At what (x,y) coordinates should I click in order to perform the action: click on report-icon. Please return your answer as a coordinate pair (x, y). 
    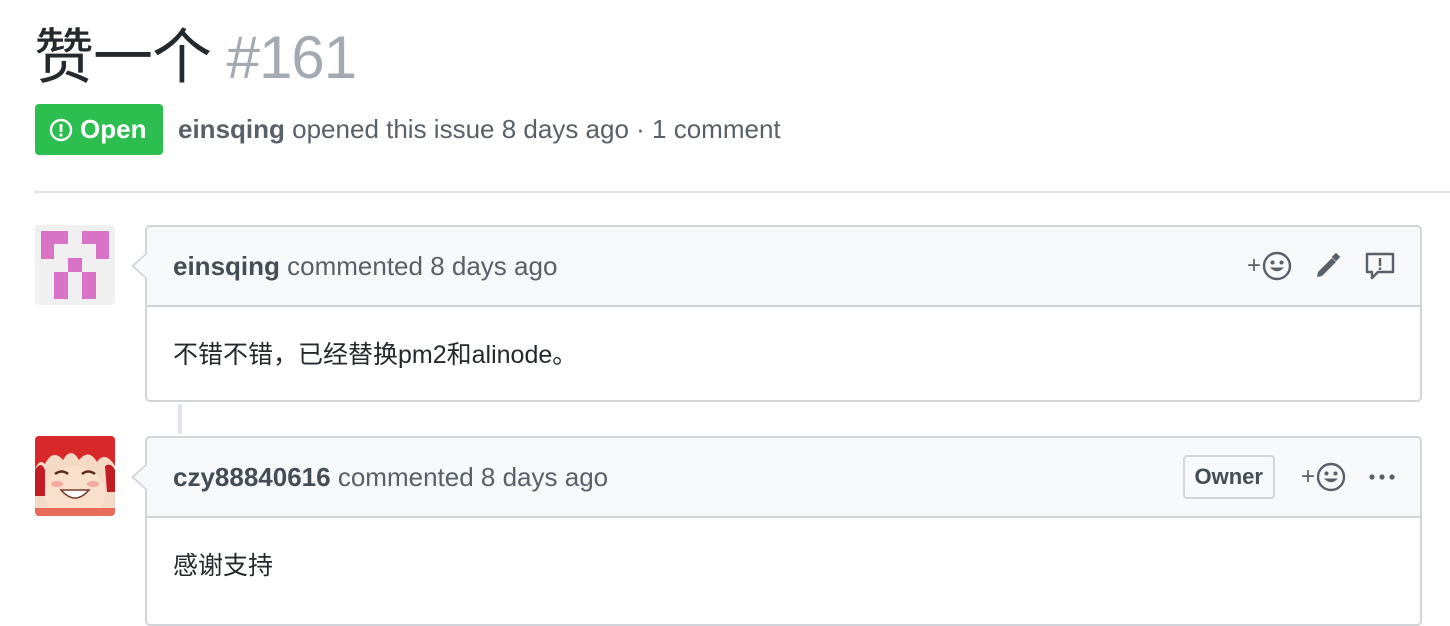
    Looking at the image, I should click on (1380, 266).